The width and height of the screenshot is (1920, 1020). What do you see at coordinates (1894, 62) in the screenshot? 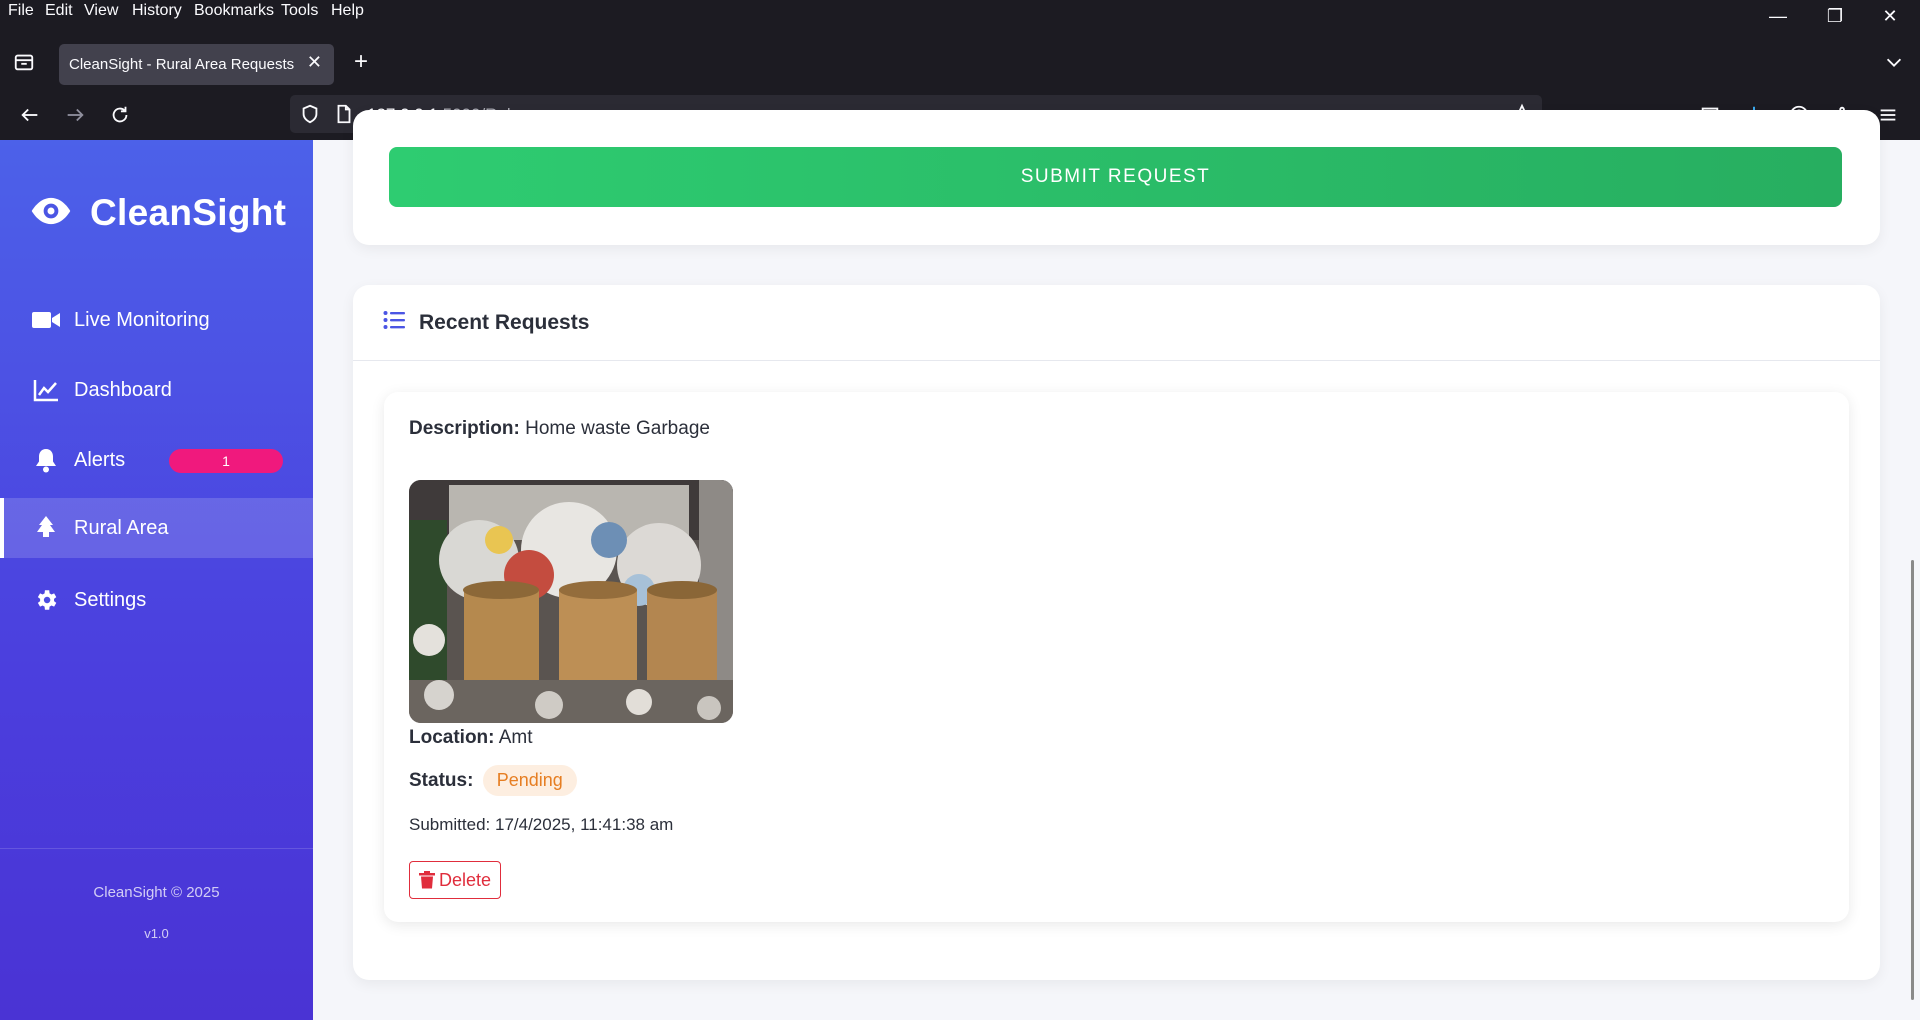
I see `chevron-down-icon` at bounding box center [1894, 62].